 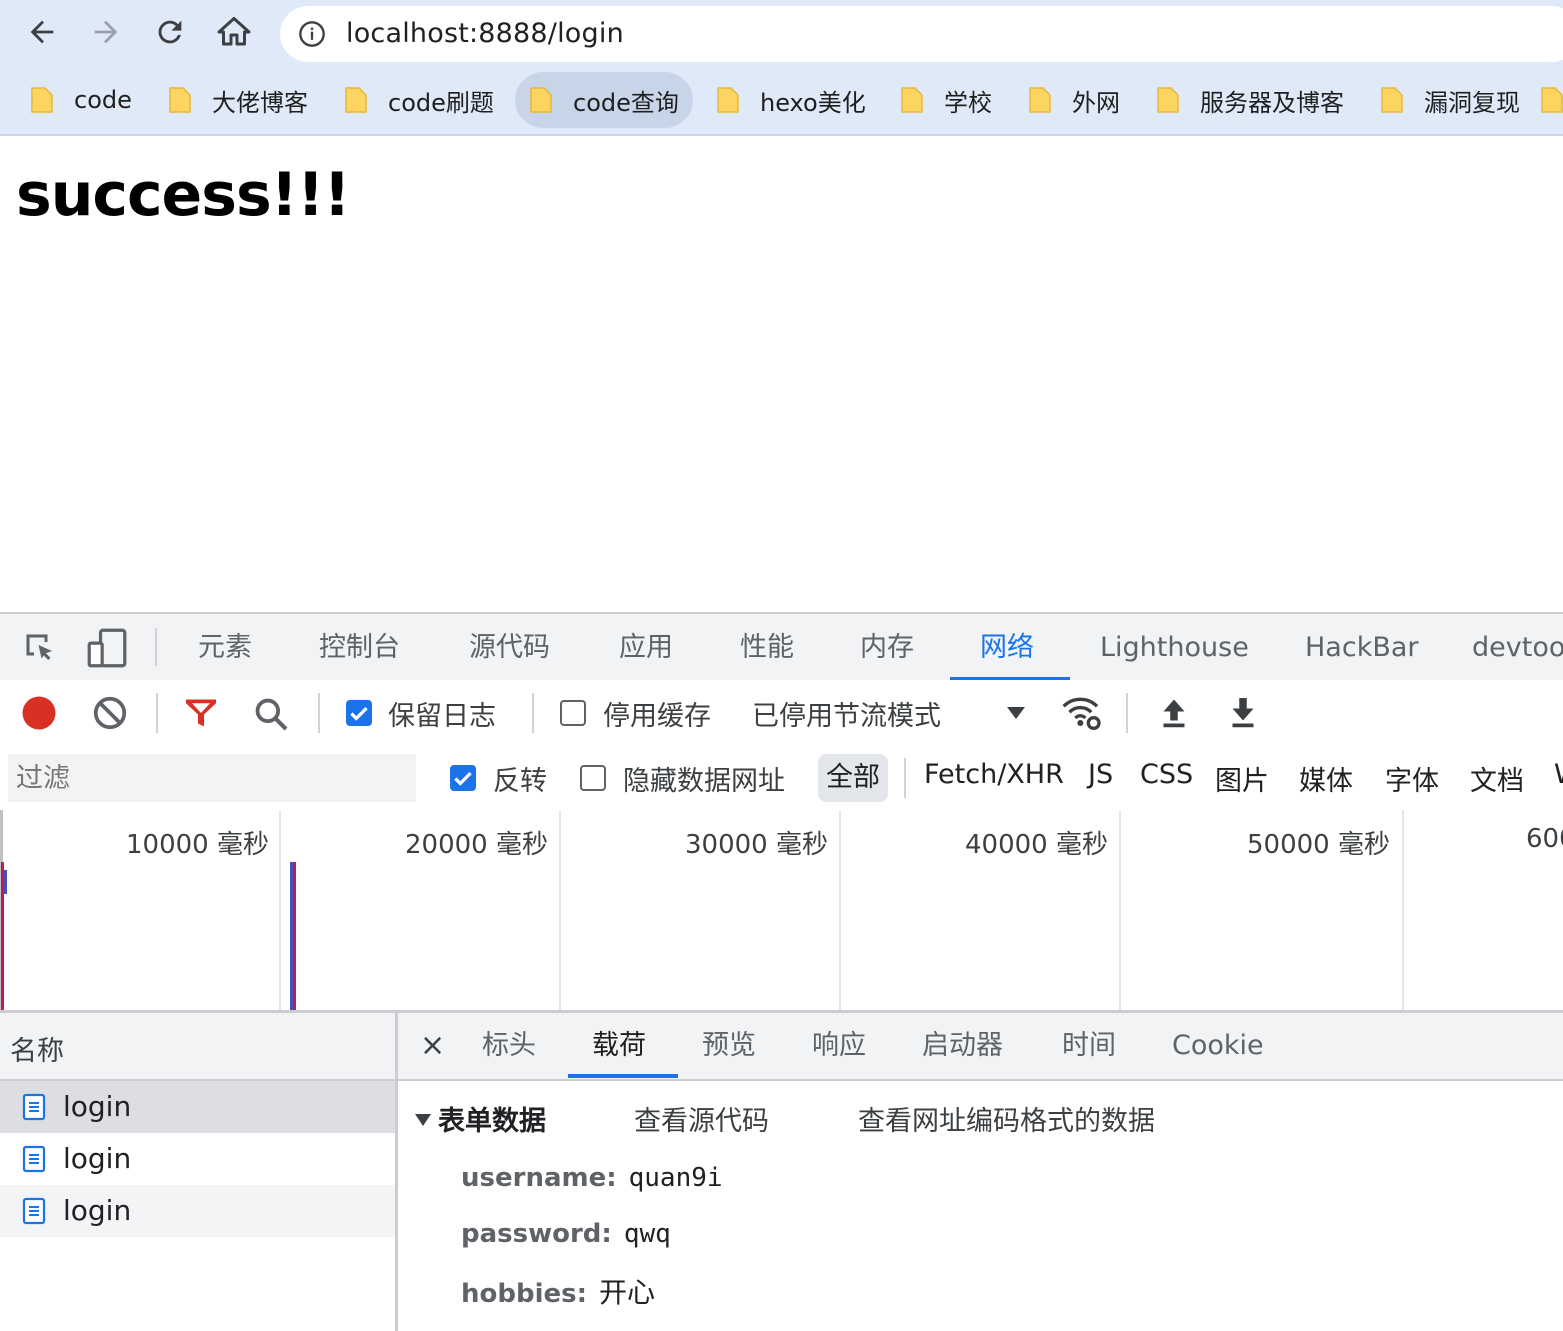 What do you see at coordinates (212, 778) in the screenshot?
I see `filter-input` at bounding box center [212, 778].